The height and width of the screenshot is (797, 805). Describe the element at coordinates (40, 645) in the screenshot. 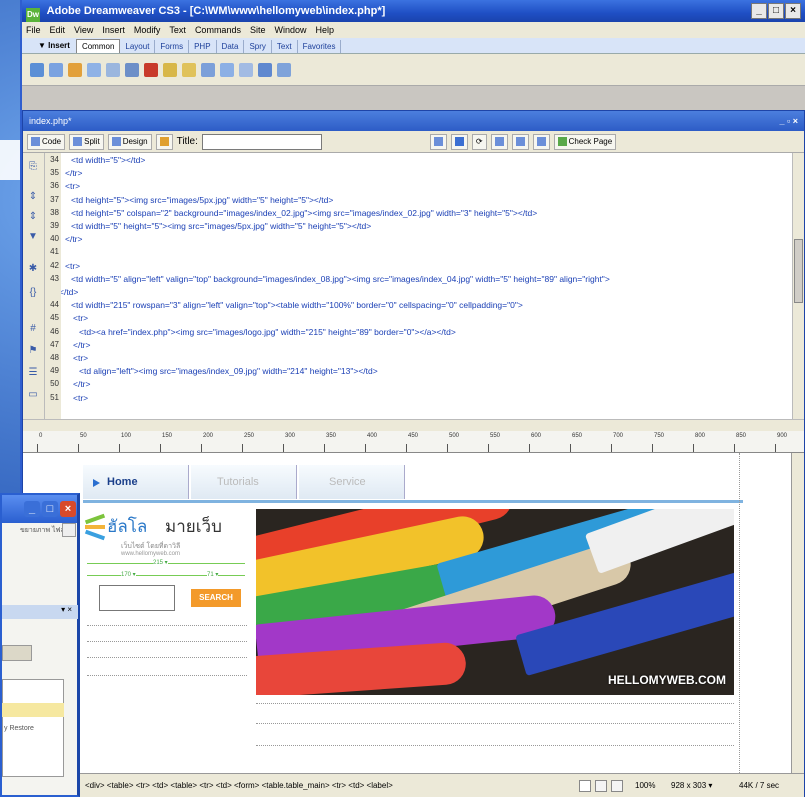

I see `background-window: _ □ × ขยายภาพ ไฟล์ ▾ × y Restore` at that location.